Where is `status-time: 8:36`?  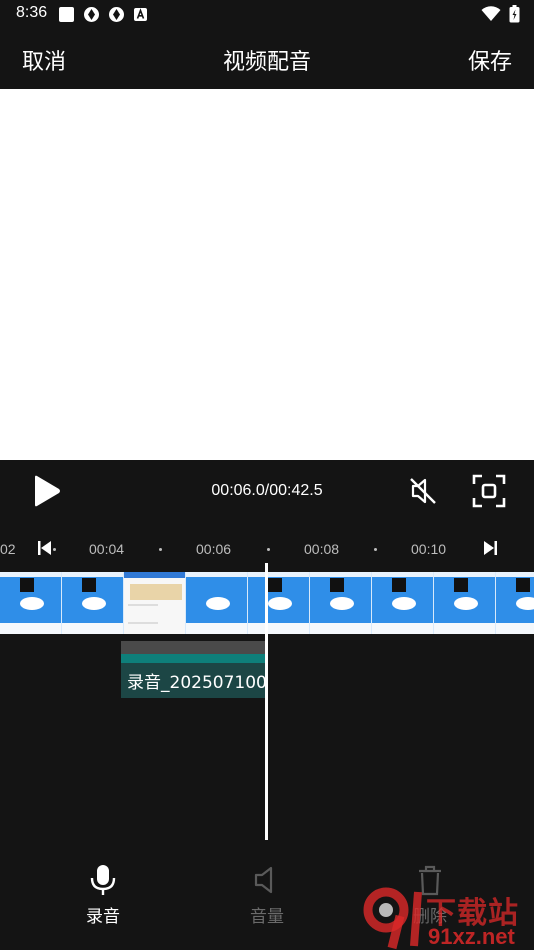
status-time: 8:36 is located at coordinates (32, 12).